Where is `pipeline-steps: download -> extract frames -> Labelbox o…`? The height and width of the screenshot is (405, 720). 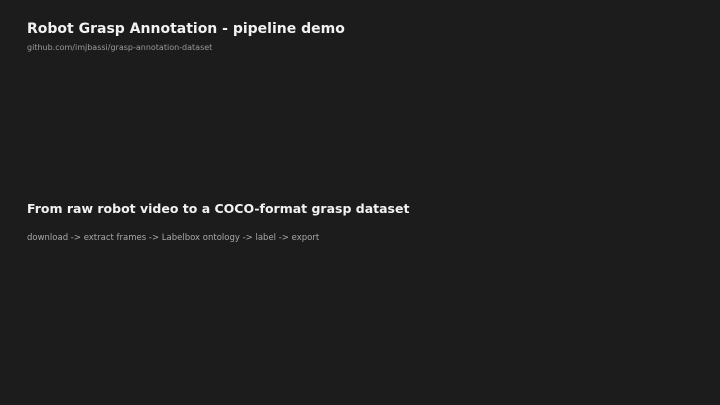 pipeline-steps: download -> extract frames -> Labelbox o… is located at coordinates (173, 238).